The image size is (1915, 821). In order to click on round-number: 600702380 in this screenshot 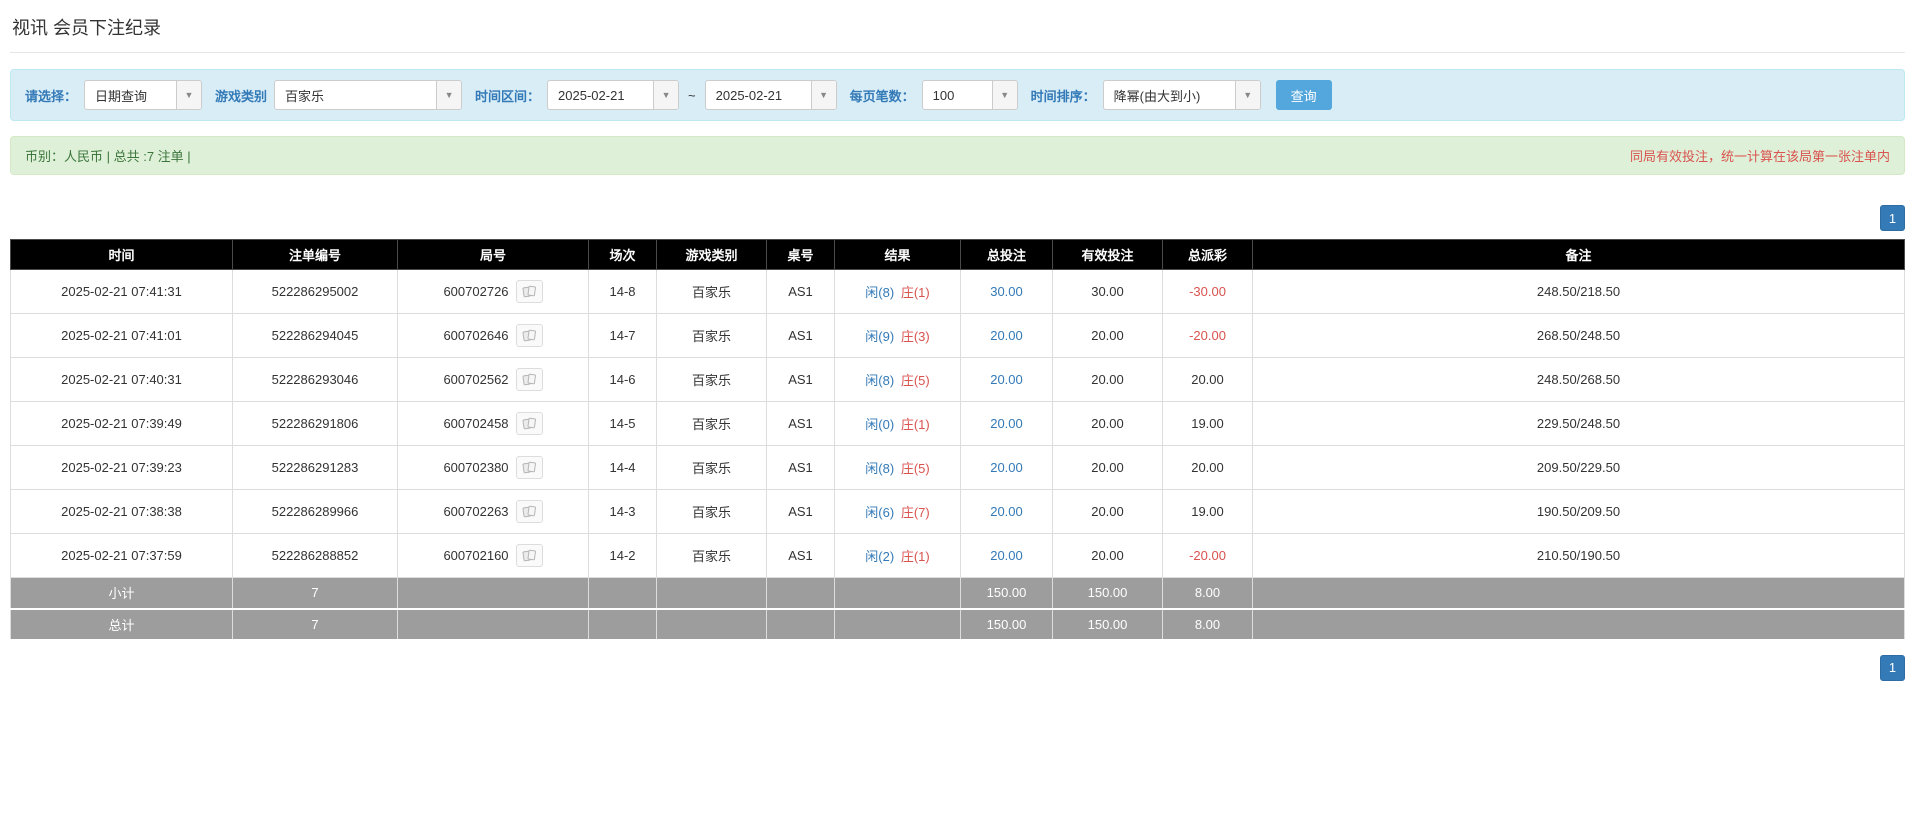, I will do `click(476, 467)`.